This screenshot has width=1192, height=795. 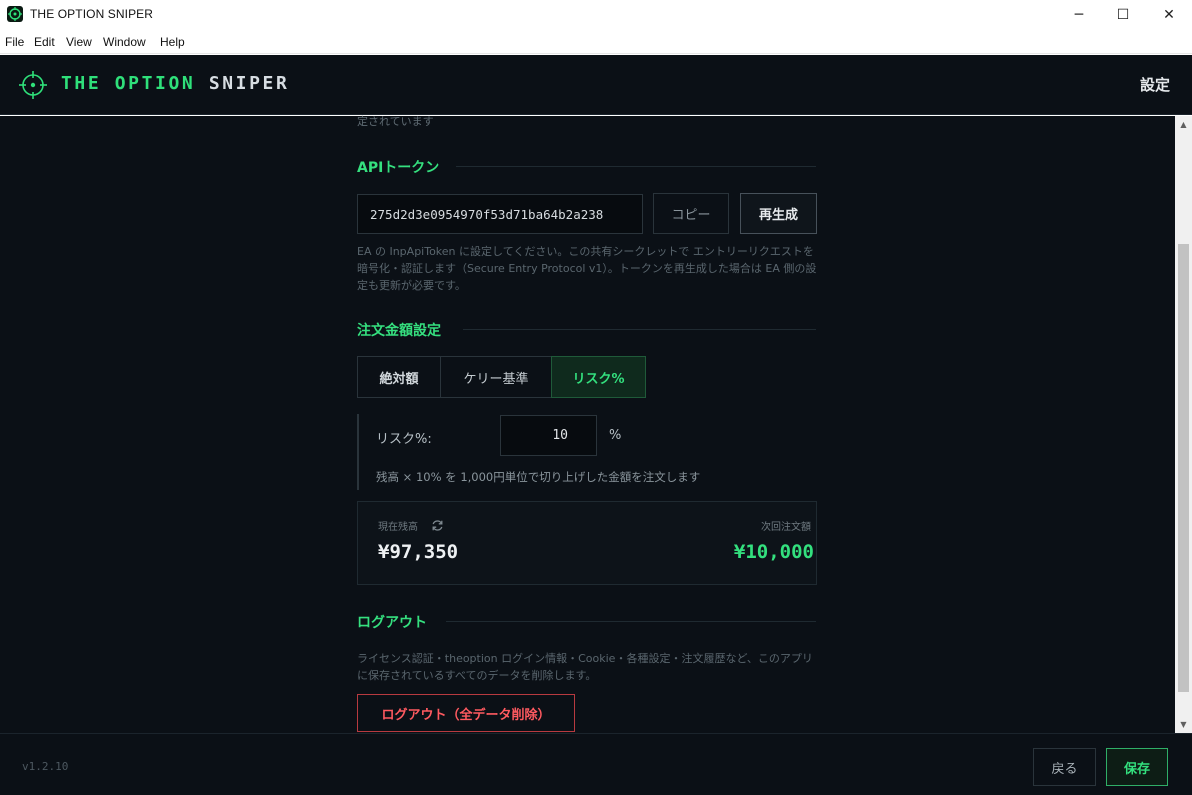 I want to click on brand-title-part1: THE OPTION, so click(x=128, y=83).